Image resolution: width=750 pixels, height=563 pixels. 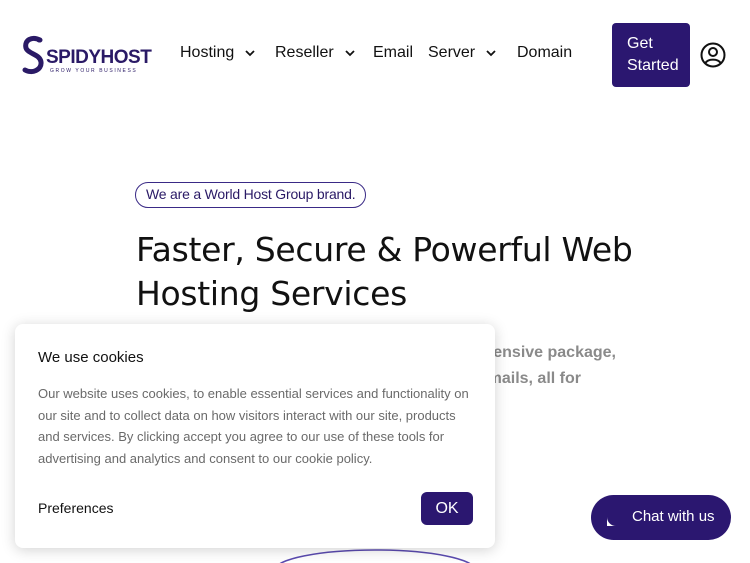 I want to click on nav-label: Hosting, so click(x=207, y=52).